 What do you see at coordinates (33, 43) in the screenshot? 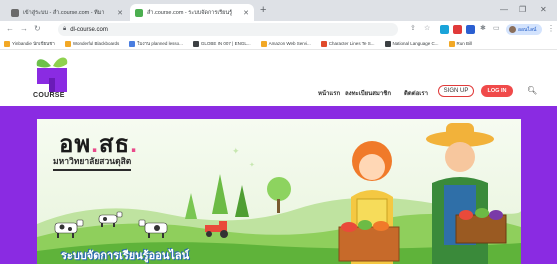
I see `bookmark-label: Yinbandie นักเขียนชา` at bounding box center [33, 43].